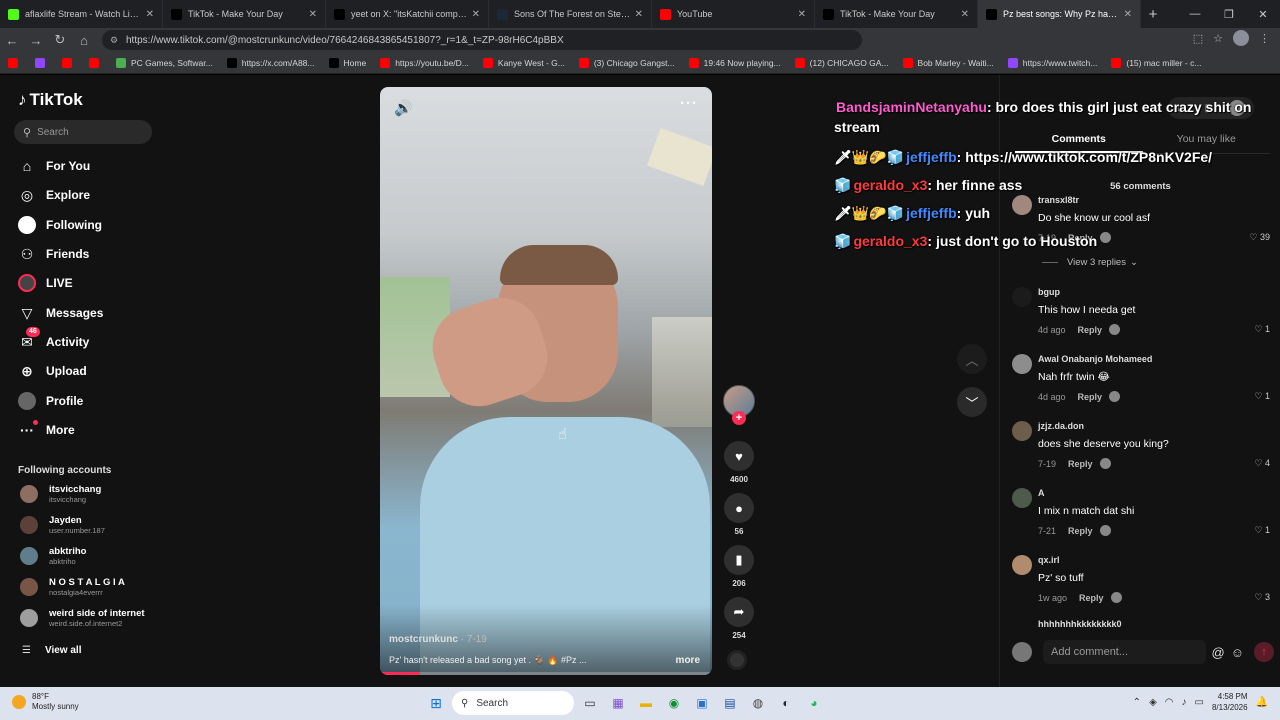 The height and width of the screenshot is (720, 1280). What do you see at coordinates (1061, 426) in the screenshot?
I see `commenter-name: jzjz.da.don` at bounding box center [1061, 426].